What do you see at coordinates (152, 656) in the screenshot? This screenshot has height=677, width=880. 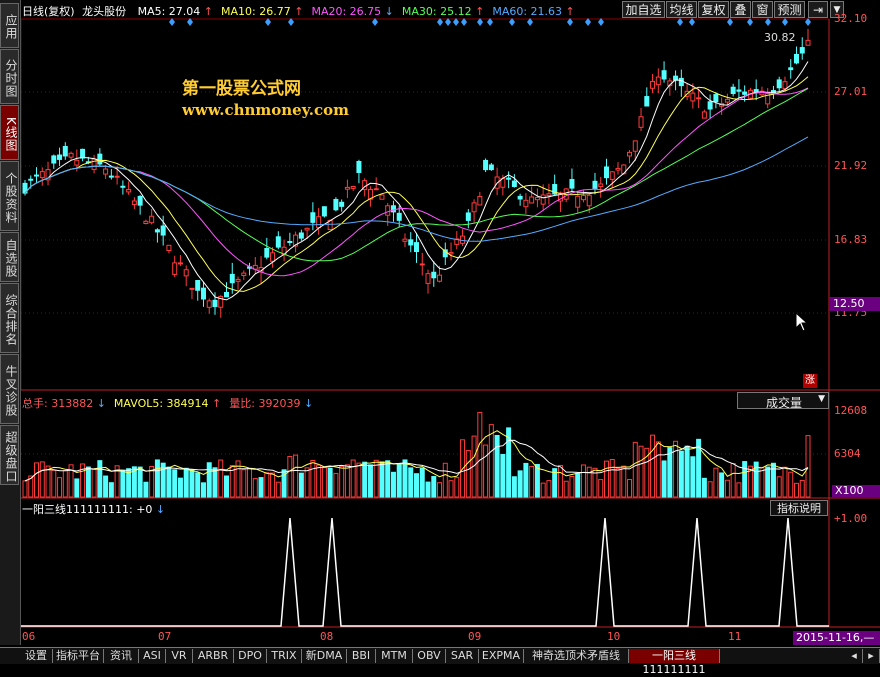 I see `indicator-tab-4: ASI` at bounding box center [152, 656].